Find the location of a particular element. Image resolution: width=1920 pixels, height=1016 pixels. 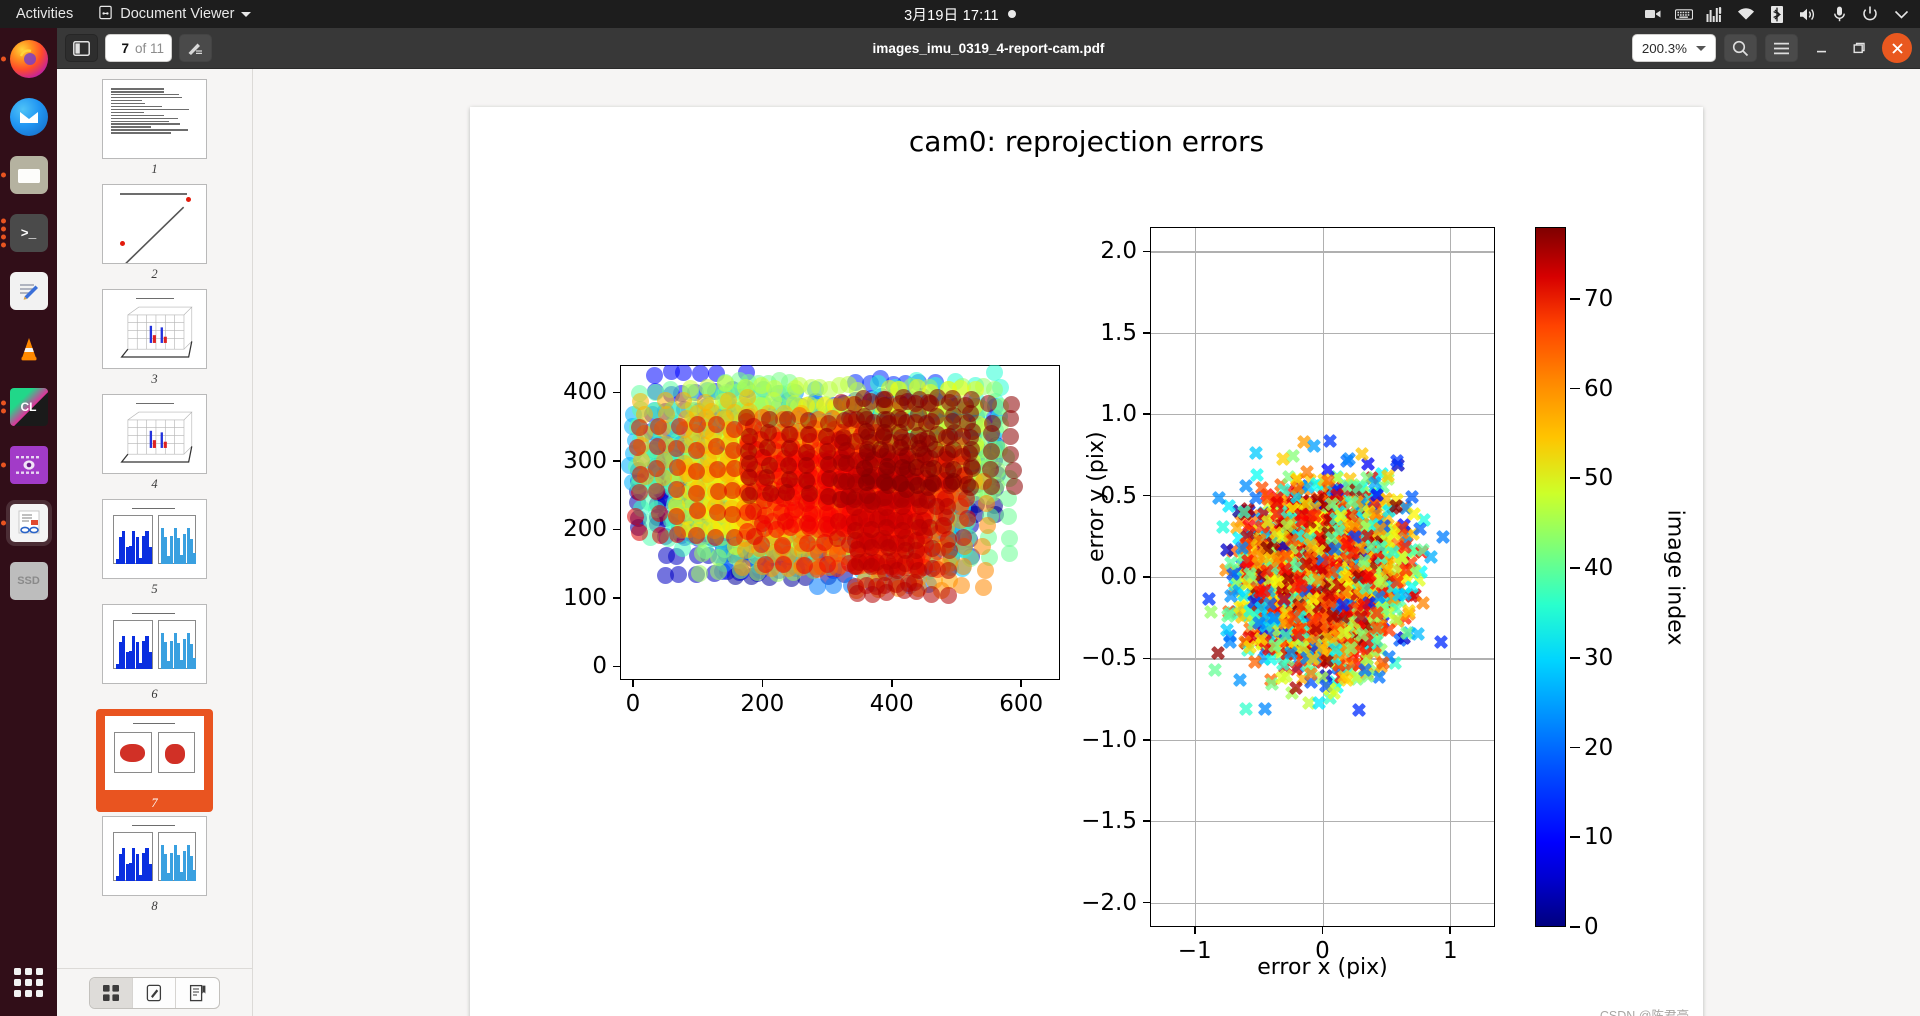

sidebar-view-switcher is located at coordinates (154, 992).